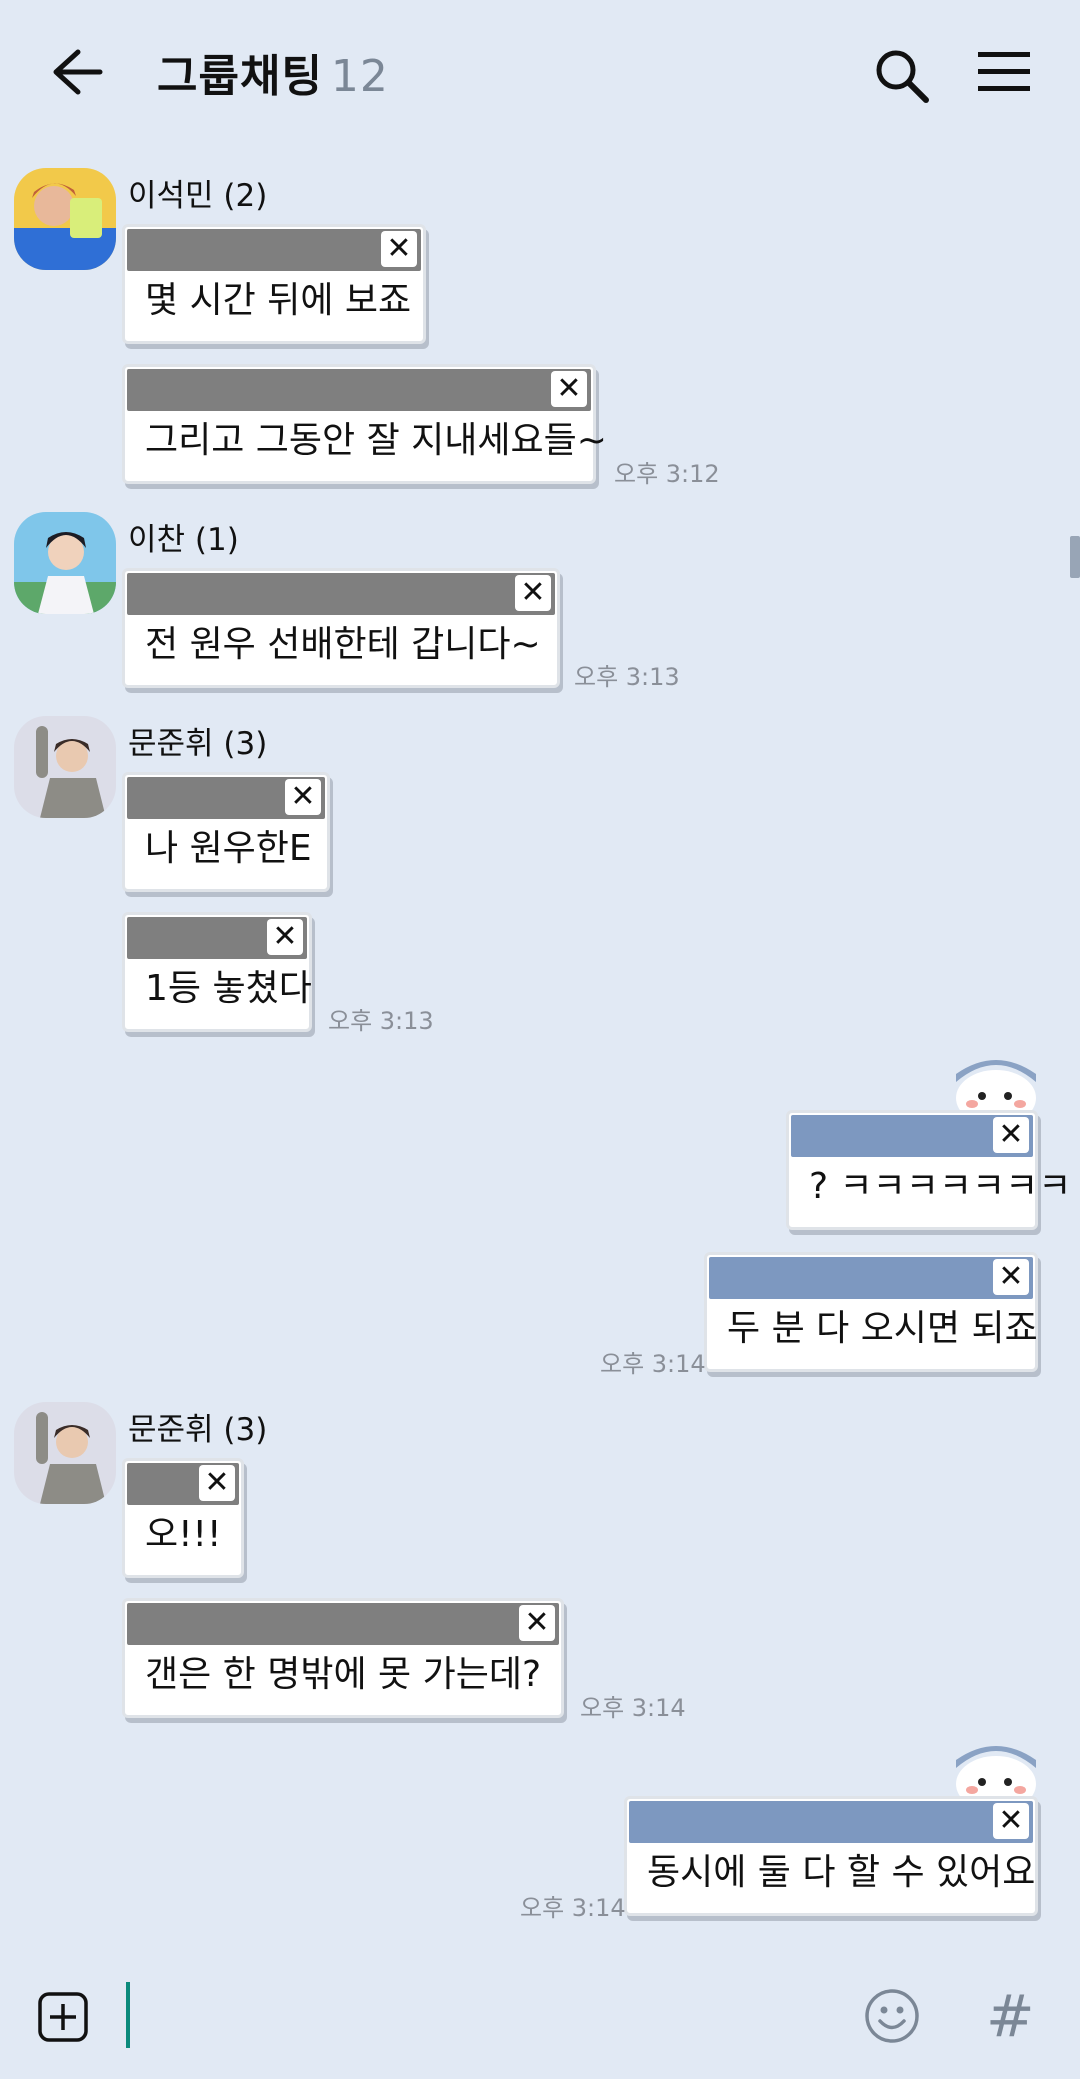  I want to click on my-message-bubble: ✕ 동시에 둘 다 할 수 있어요, so click(831, 1856).